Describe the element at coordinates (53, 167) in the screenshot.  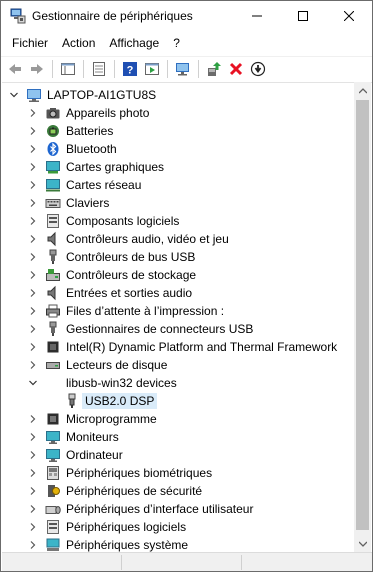
I see `display-adapter-icon` at that location.